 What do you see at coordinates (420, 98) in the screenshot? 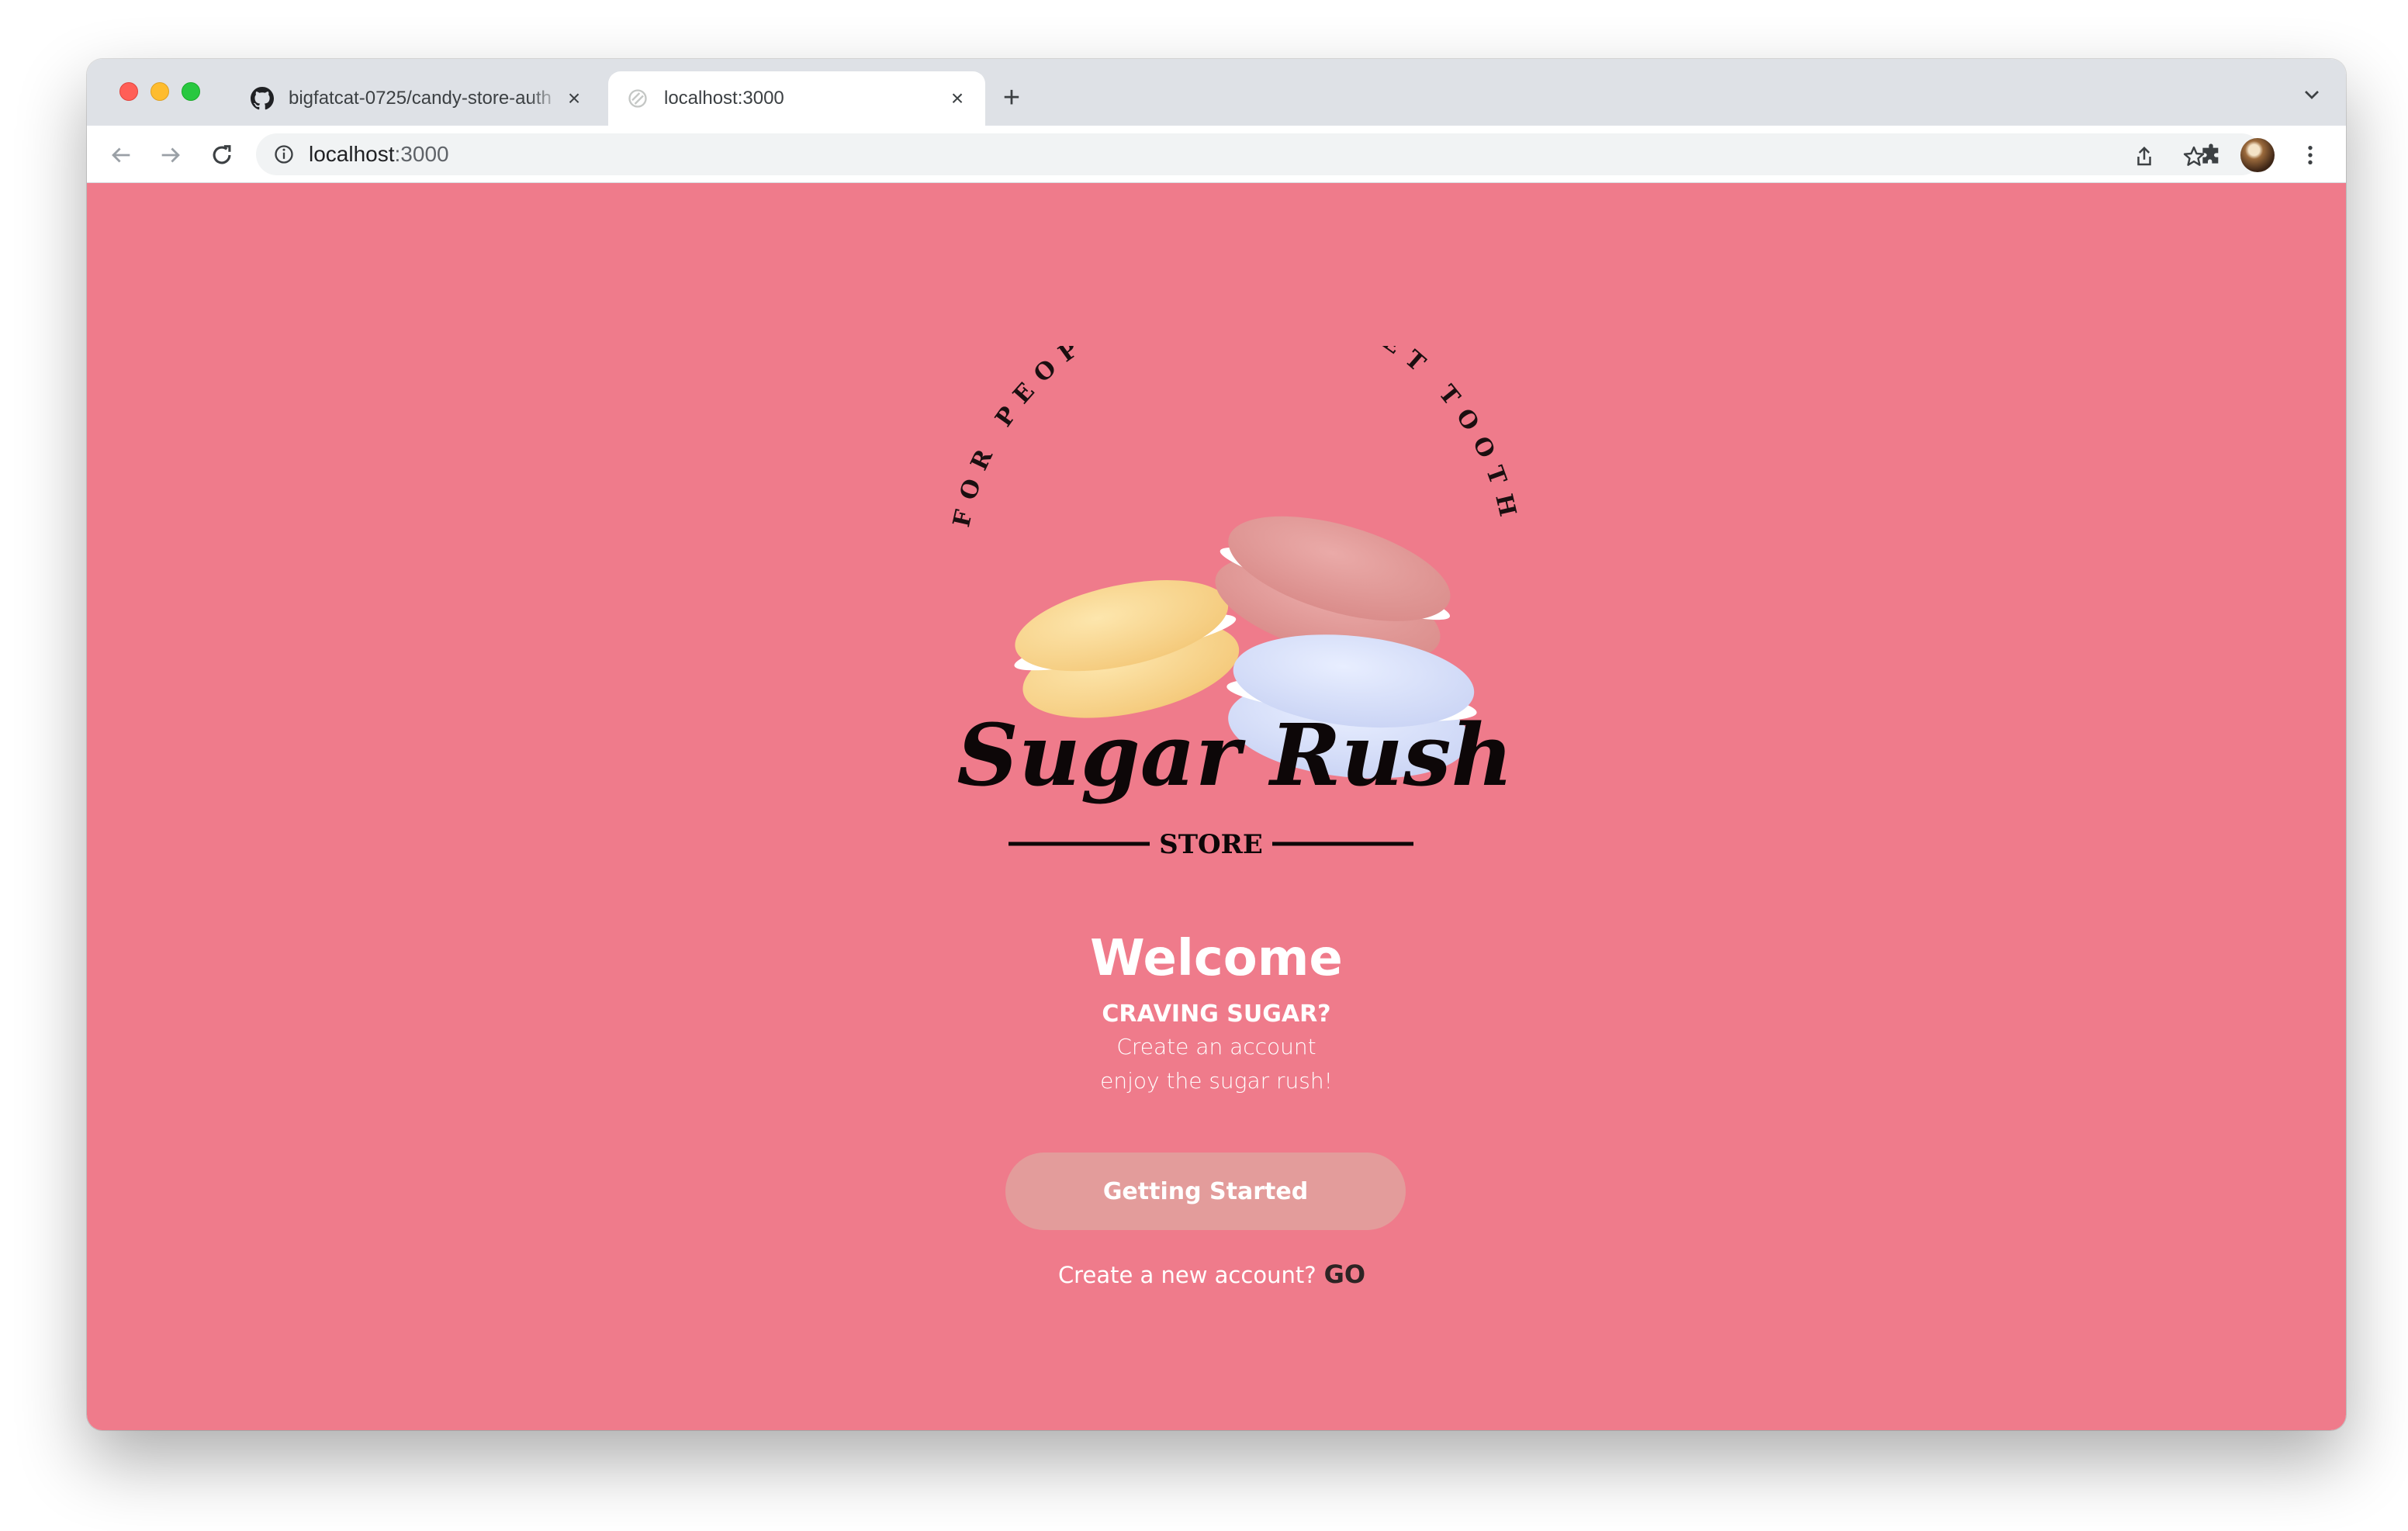
I see `tab-title: bigfatcat-0725/candy-store-auth` at bounding box center [420, 98].